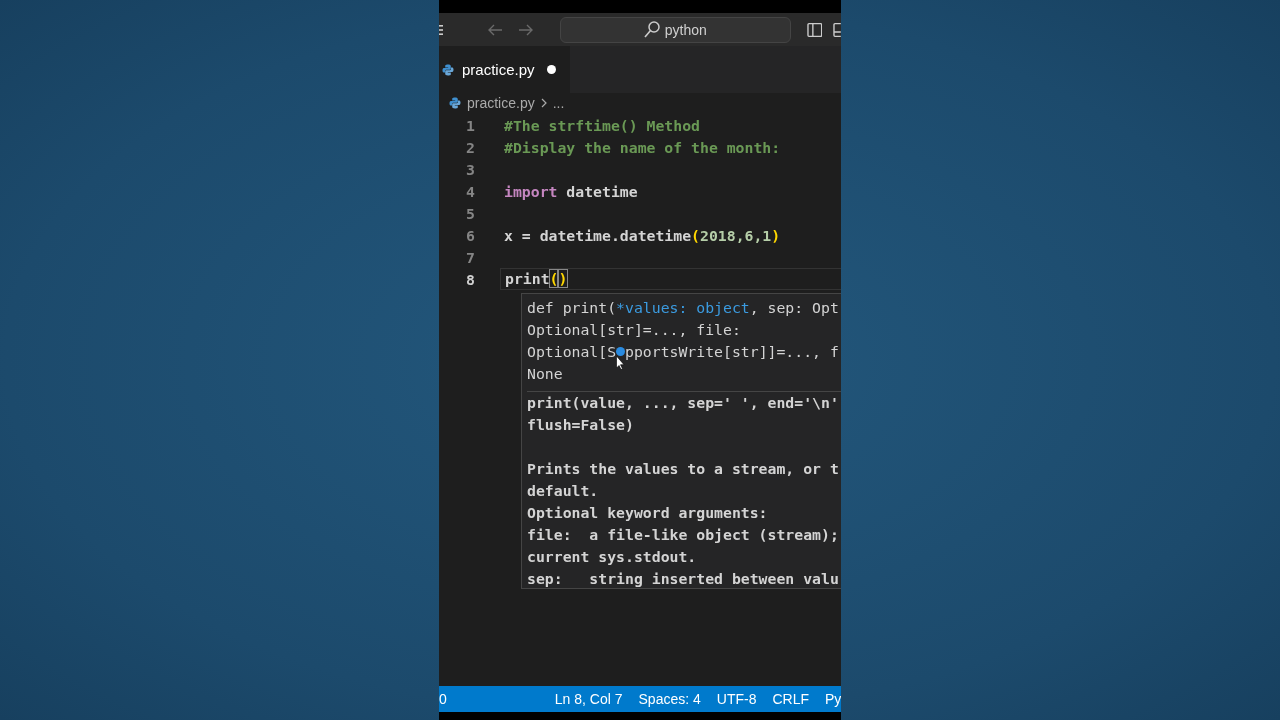 The width and height of the screenshot is (1280, 720). I want to click on chevron-right-icon, so click(543, 103).